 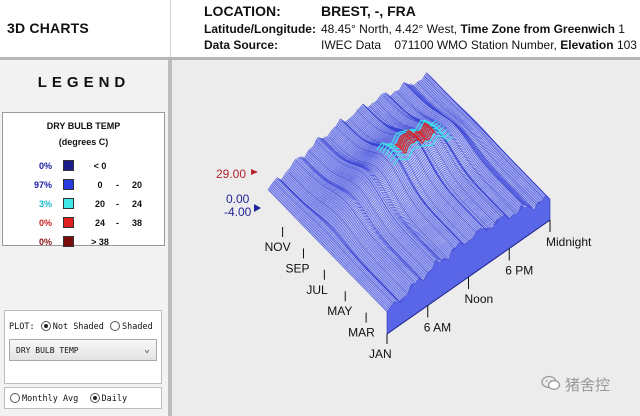 I want to click on station-value: 071100 WMO Station Number,, so click(x=475, y=45).